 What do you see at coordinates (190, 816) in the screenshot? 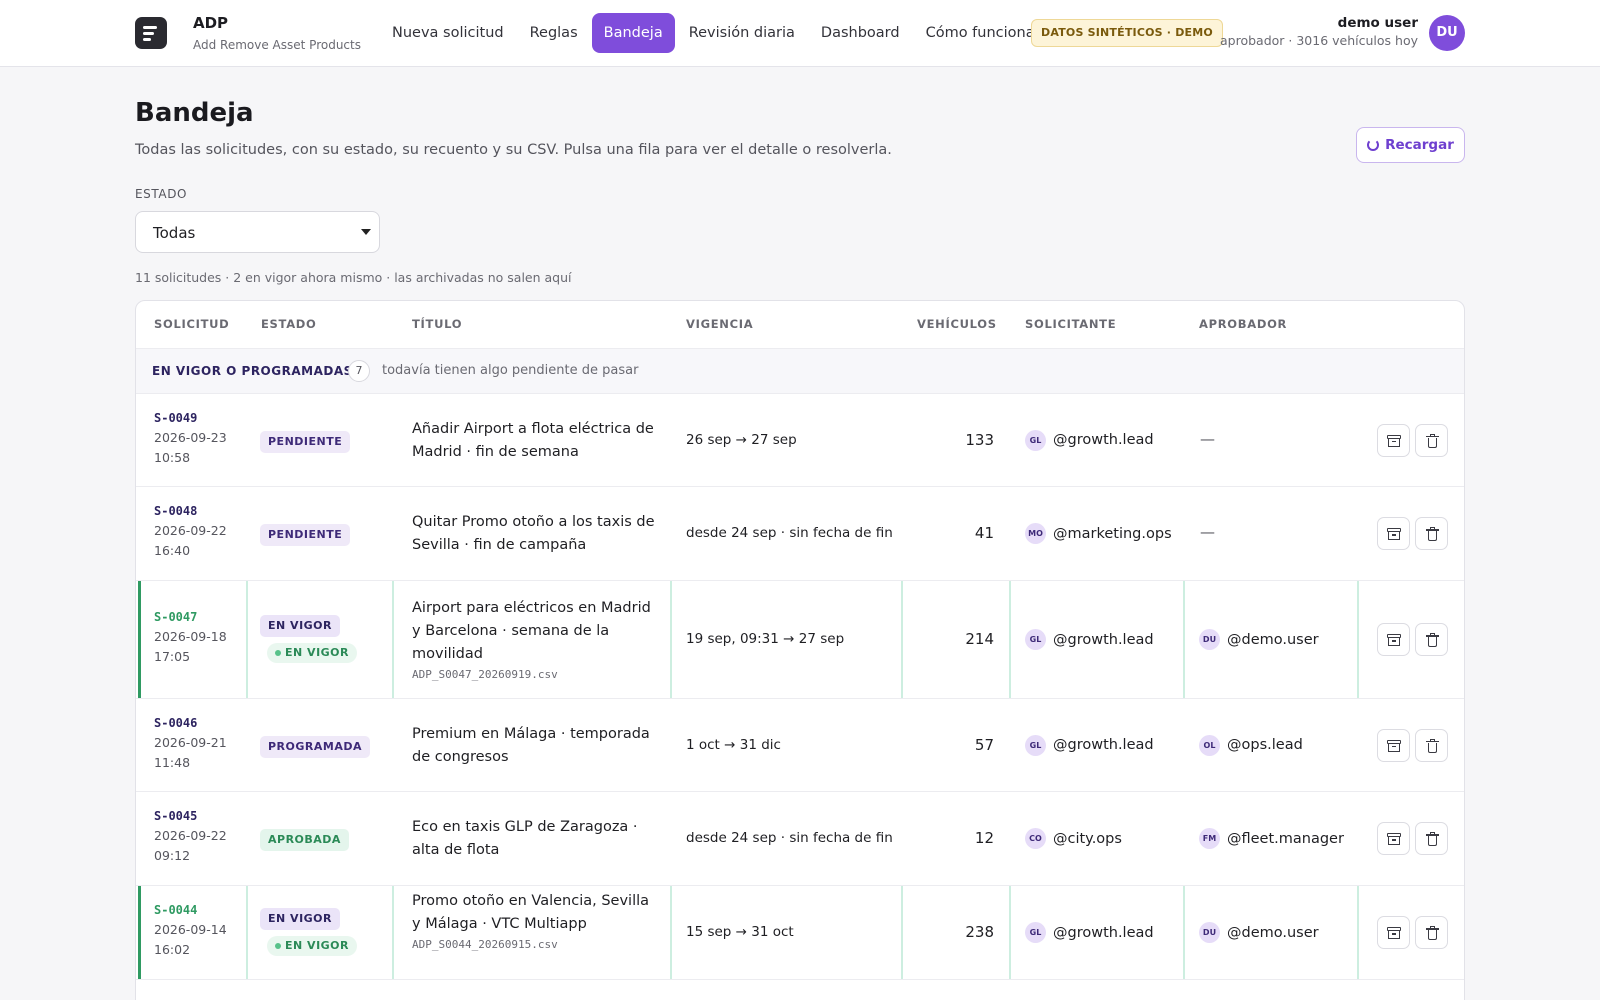
I see `request-id: S-0045` at bounding box center [190, 816].